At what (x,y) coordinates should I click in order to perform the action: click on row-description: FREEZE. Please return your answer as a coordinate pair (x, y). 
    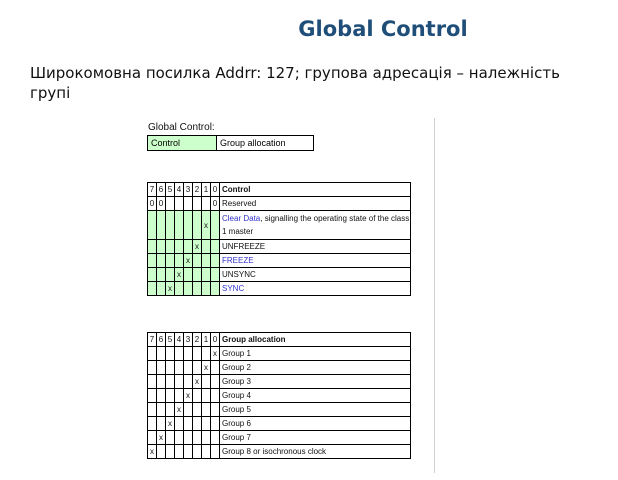
    Looking at the image, I should click on (315, 260).